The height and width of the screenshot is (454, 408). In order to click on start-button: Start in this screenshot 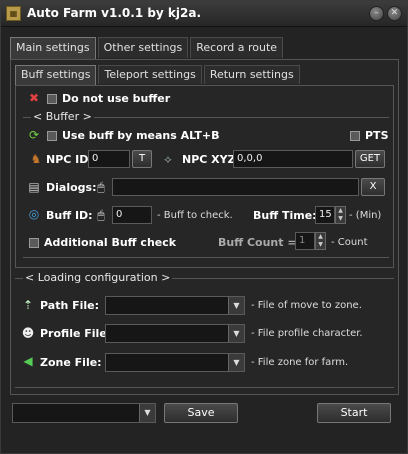, I will do `click(354, 413)`.